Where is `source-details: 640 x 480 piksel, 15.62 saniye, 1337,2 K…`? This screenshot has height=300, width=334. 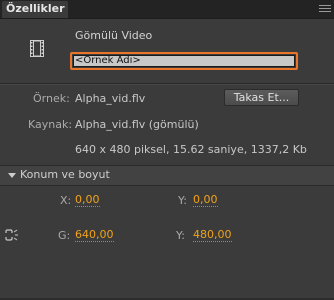
source-details: 640 x 480 piksel, 15.62 saniye, 1337,2 K… is located at coordinates (191, 149).